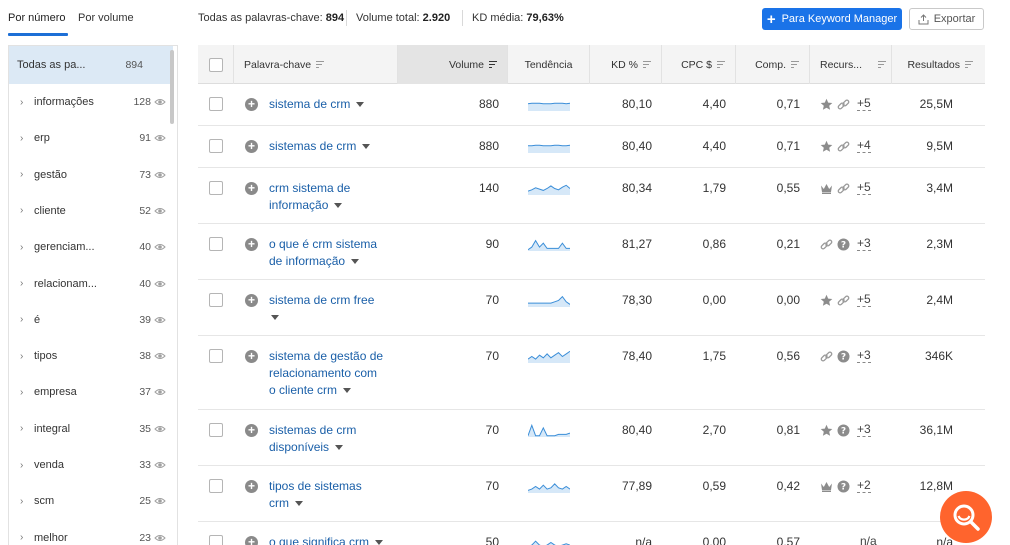 The image size is (1010, 545). Describe the element at coordinates (699, 64) in the screenshot. I see `header-cpc: CPC $` at that location.